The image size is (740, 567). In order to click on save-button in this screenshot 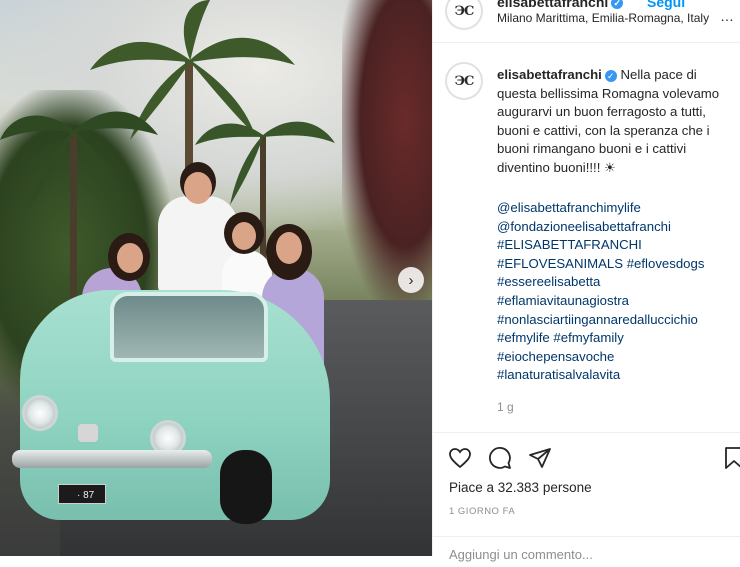, I will do `click(730, 458)`.